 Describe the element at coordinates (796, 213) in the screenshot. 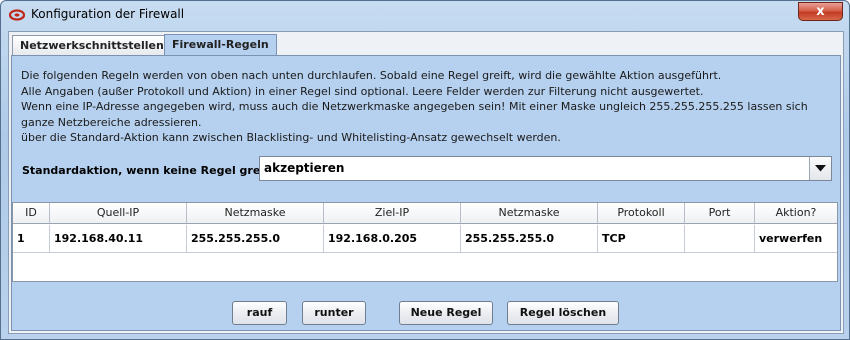

I see `column-header-aktion: Aktion?` at that location.